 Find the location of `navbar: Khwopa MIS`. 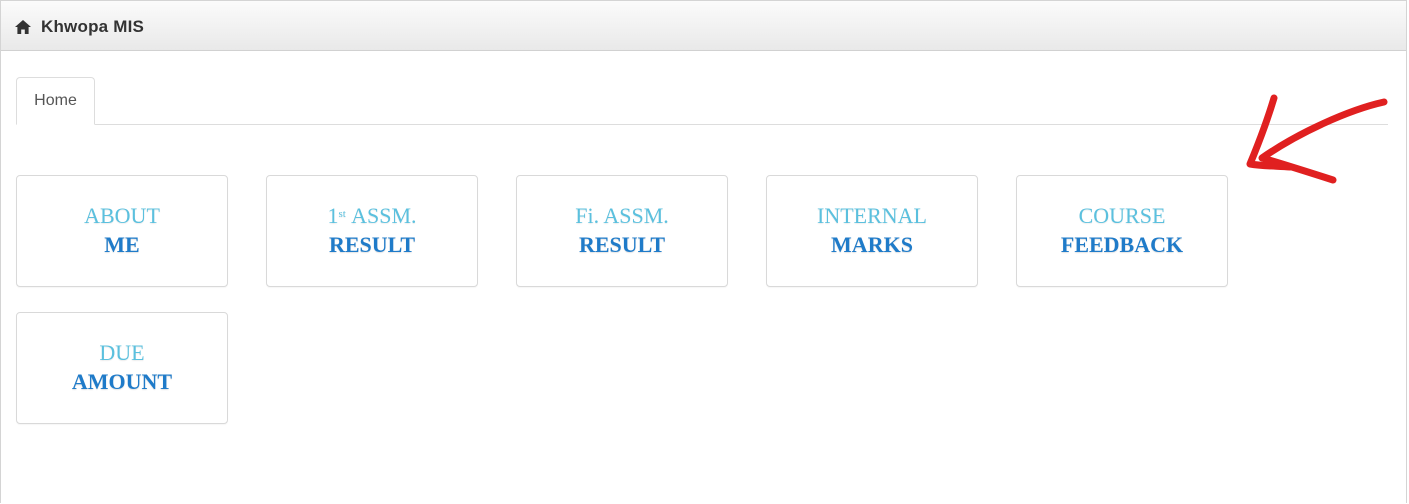

navbar: Khwopa MIS is located at coordinates (703, 26).